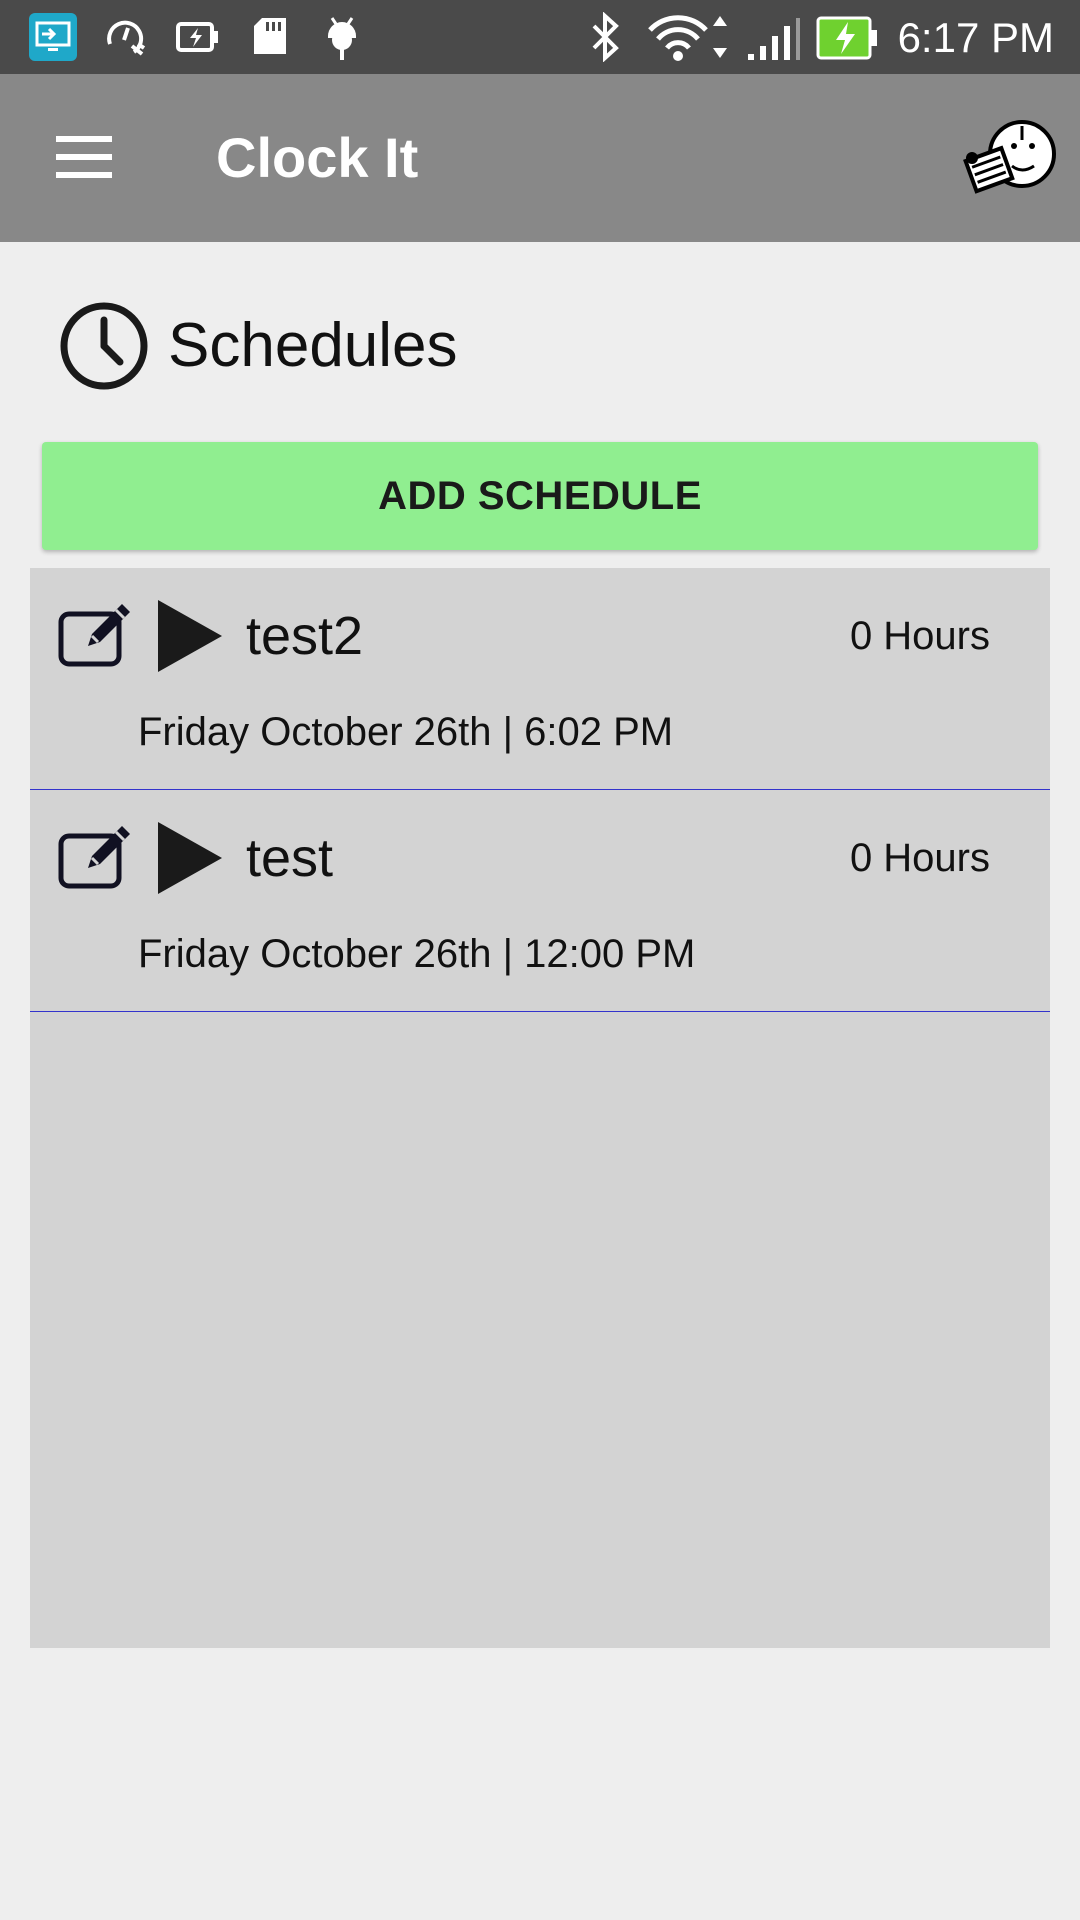 The image size is (1080, 1920). Describe the element at coordinates (53, 36) in the screenshot. I see `screen-share-icon` at that location.